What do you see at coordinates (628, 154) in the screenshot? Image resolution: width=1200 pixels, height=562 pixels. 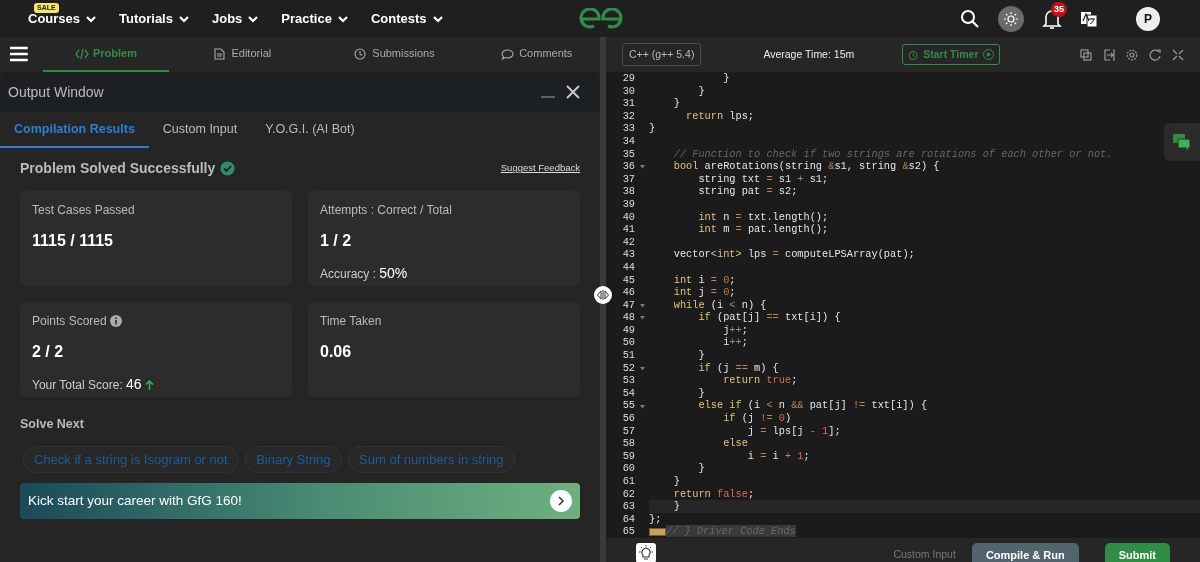 I see `line-number: 35` at bounding box center [628, 154].